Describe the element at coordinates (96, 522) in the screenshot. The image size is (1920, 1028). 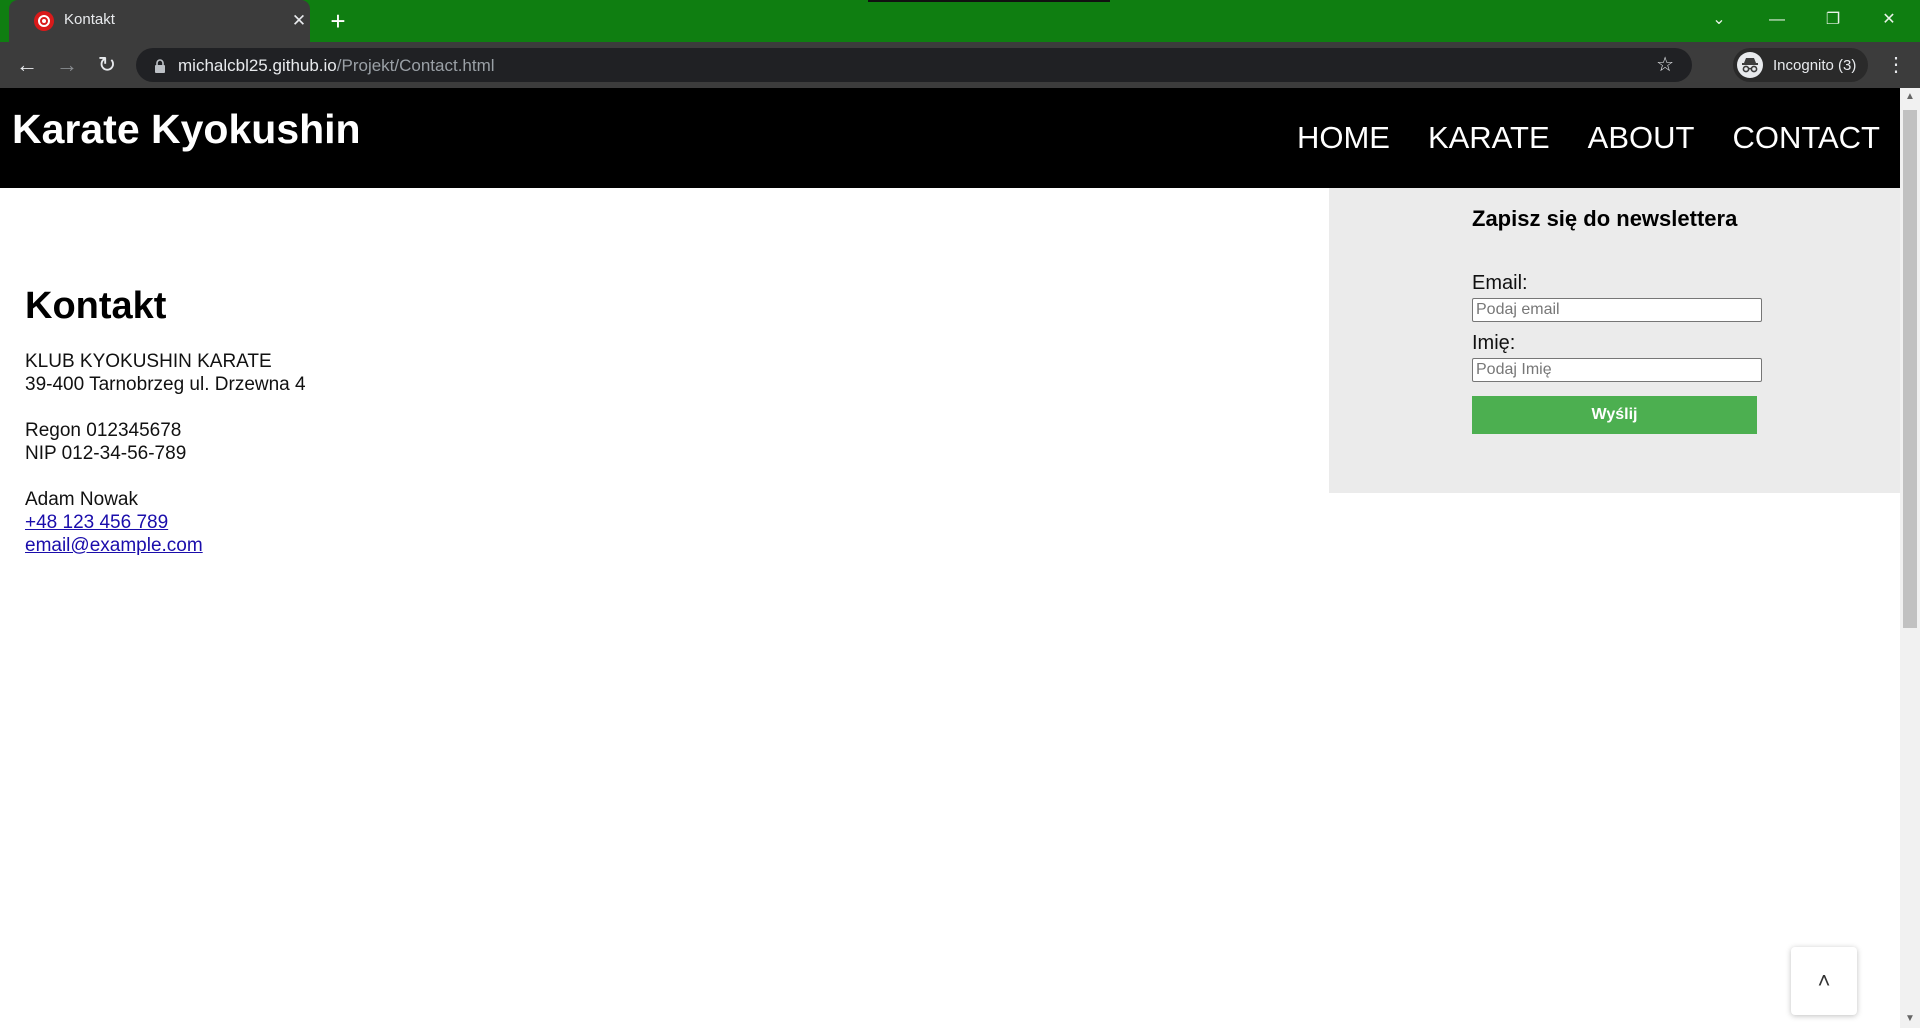
I see `phone-link: +48 123 456 789` at that location.